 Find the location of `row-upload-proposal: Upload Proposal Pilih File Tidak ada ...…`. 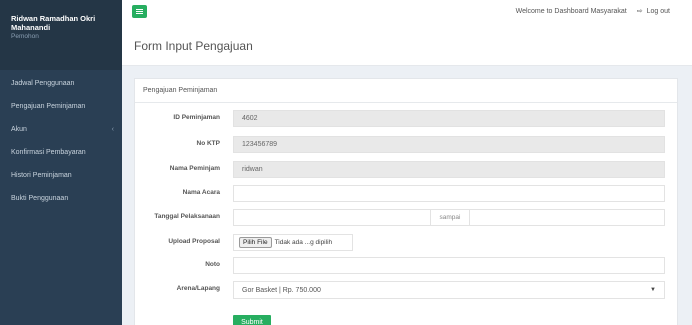

row-upload-proposal: Upload Proposal Pilih File Tidak ada ...… is located at coordinates (407, 242).